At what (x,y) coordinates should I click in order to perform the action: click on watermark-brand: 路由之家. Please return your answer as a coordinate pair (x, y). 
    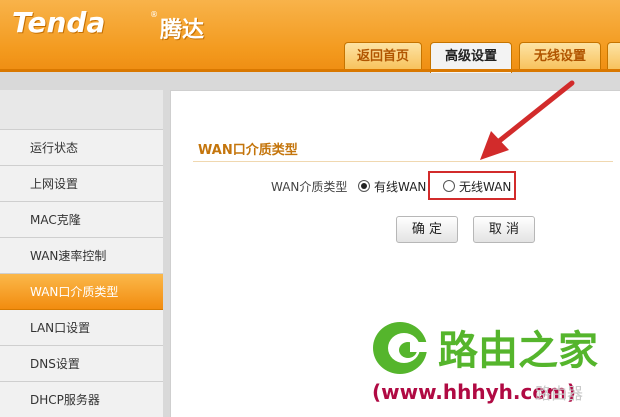
    Looking at the image, I should click on (518, 351).